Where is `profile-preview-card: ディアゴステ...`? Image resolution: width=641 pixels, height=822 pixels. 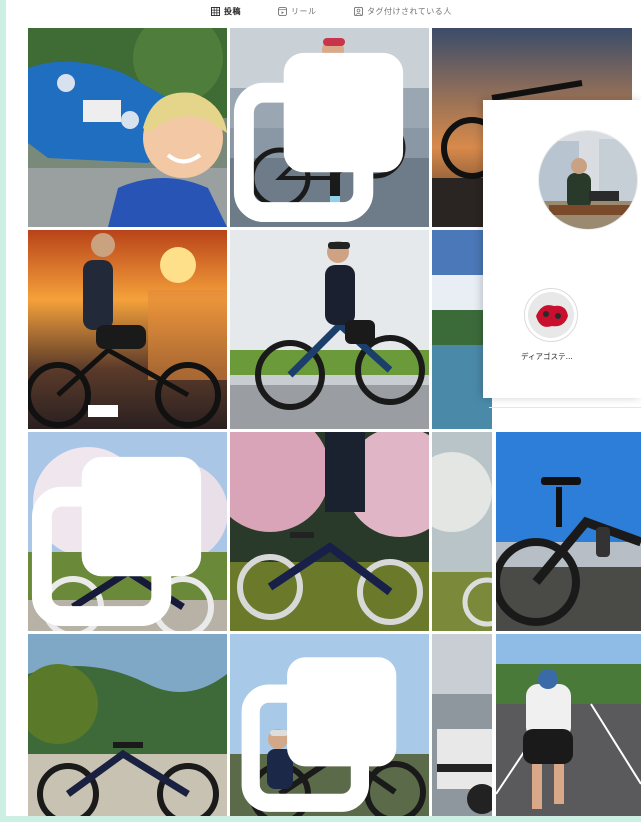 profile-preview-card: ディアゴステ... is located at coordinates (562, 249).